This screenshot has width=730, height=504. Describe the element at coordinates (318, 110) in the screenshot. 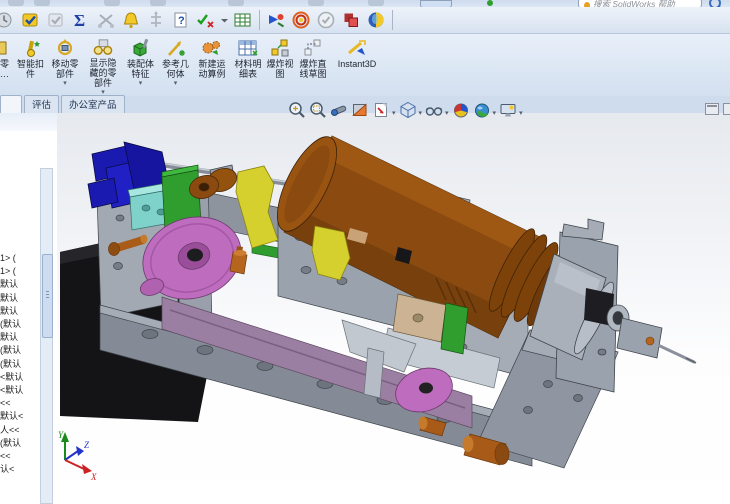

I see `zoom-area-icon` at that location.